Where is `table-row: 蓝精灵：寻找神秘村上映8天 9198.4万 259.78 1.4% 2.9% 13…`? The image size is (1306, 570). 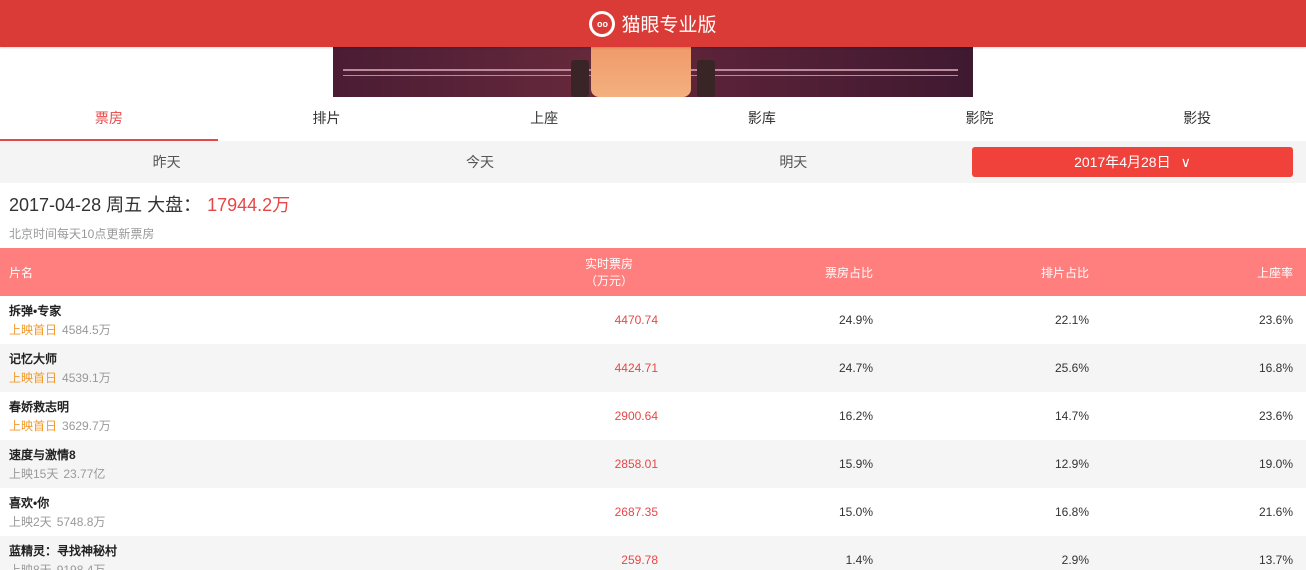
table-row: 蓝精灵：寻找神秘村上映8天 9198.4万 259.78 1.4% 2.9% 13… is located at coordinates (653, 553).